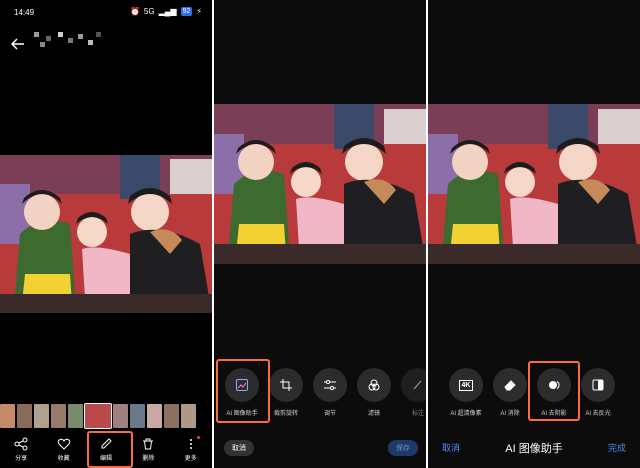 This screenshot has height=468, width=640. Describe the element at coordinates (417, 414) in the screenshot. I see `tool-label: 标注` at that location.